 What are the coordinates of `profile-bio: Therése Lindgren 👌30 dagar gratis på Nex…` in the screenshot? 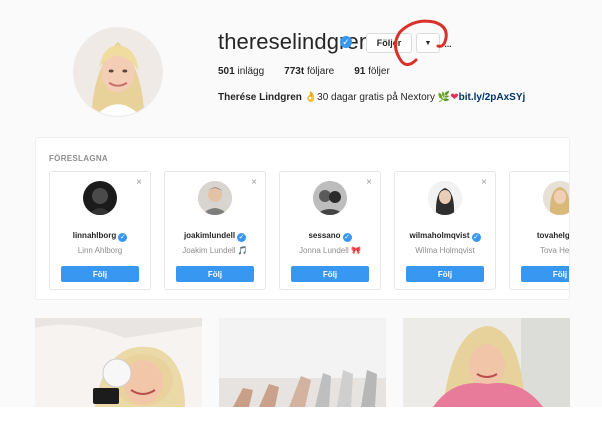 It's located at (371, 97).